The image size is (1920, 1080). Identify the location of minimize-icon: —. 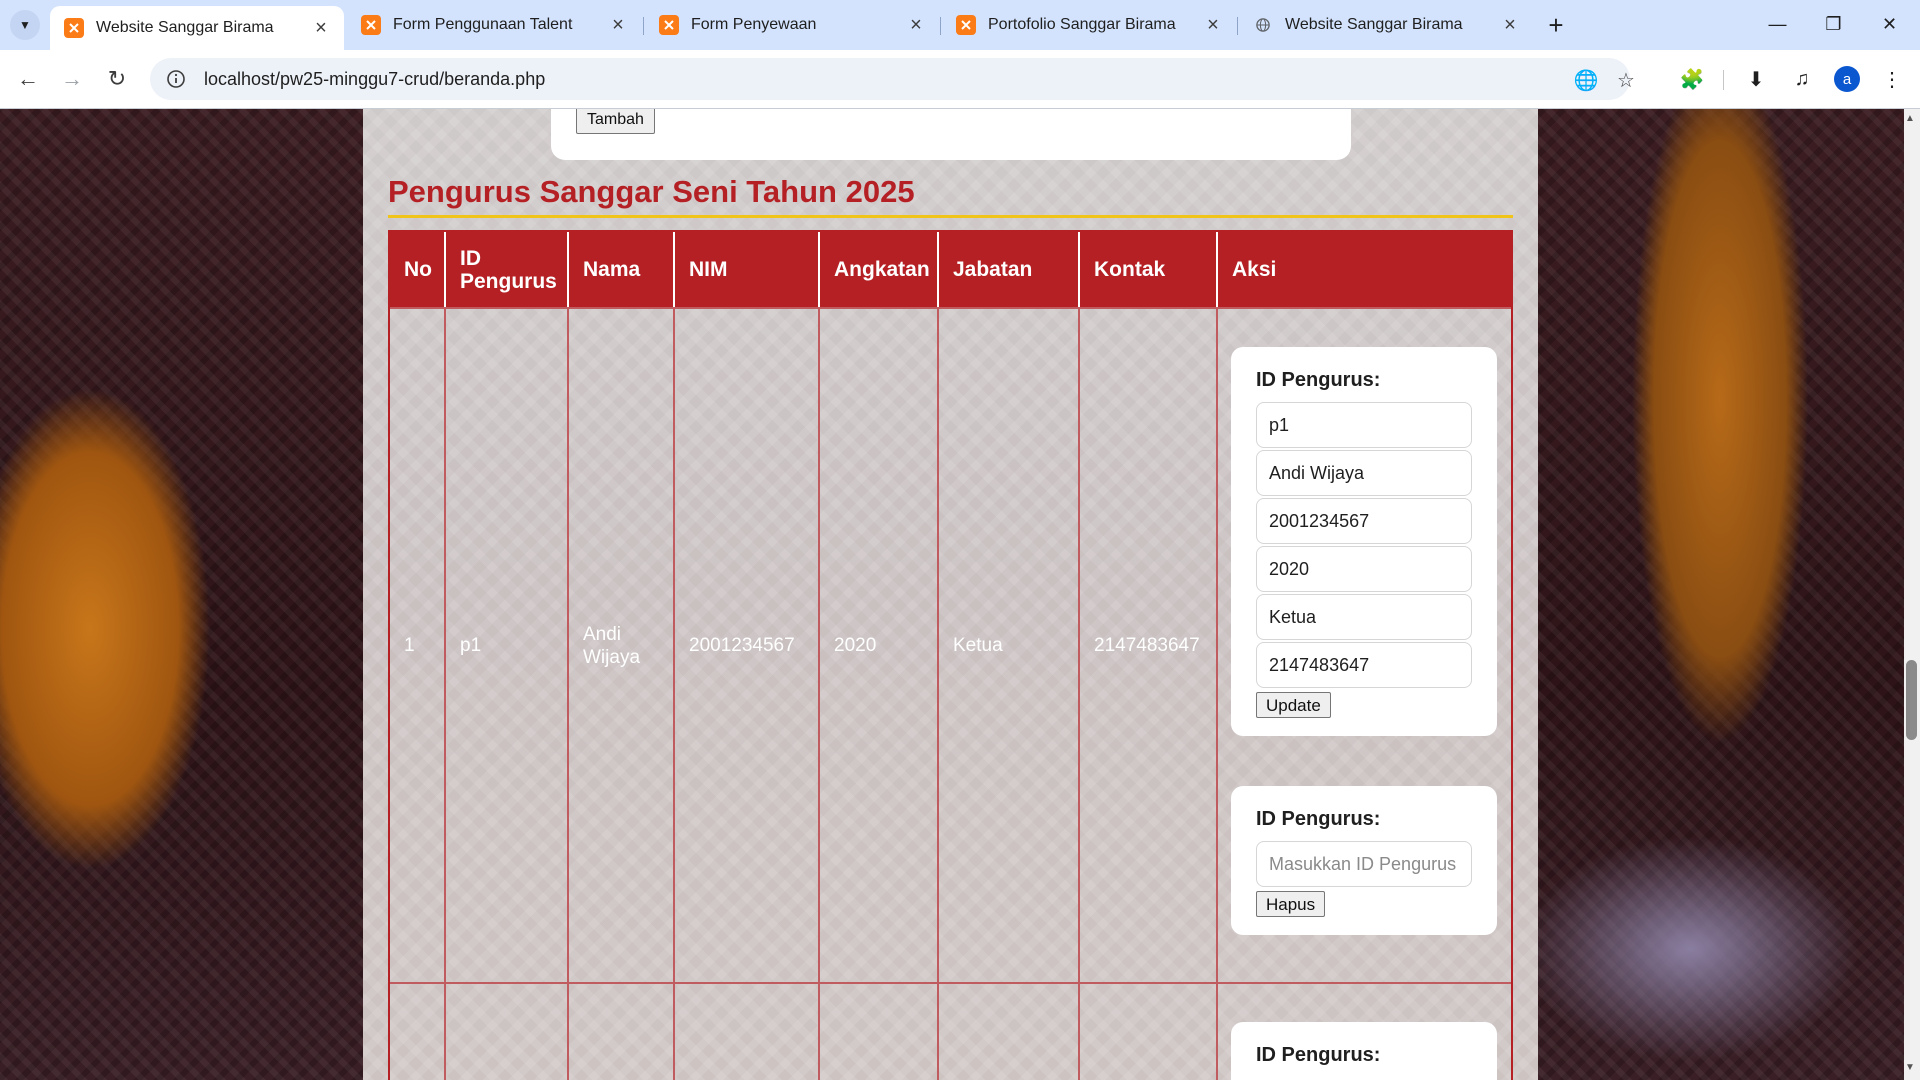
(1777, 23).